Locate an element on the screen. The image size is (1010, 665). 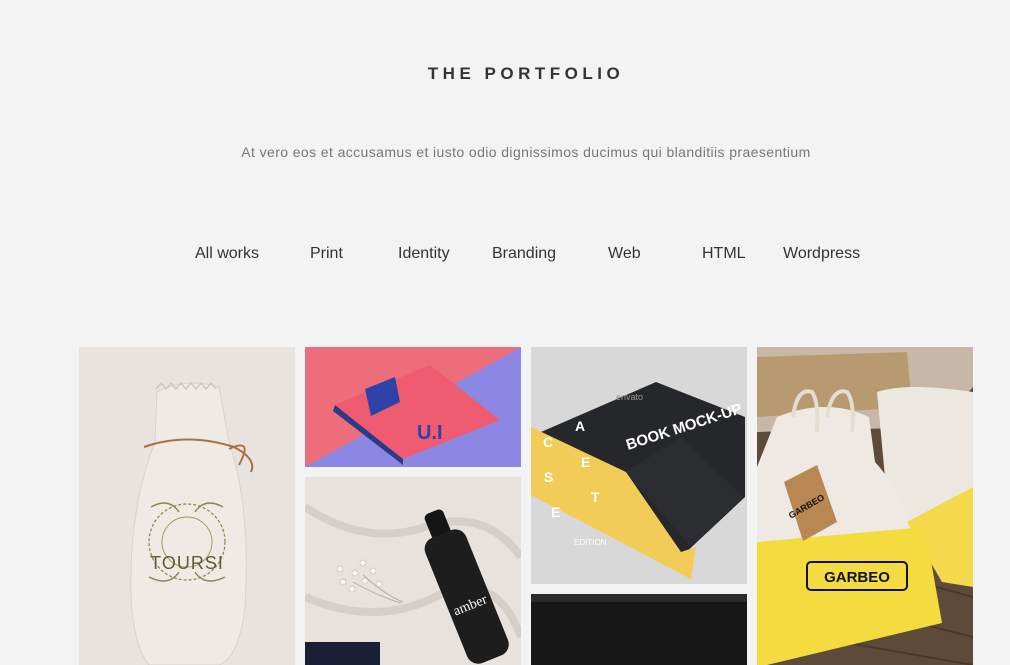
book-box-image: envato BOOK MOCK-UP EDITION CA SE ET is located at coordinates (639, 465).